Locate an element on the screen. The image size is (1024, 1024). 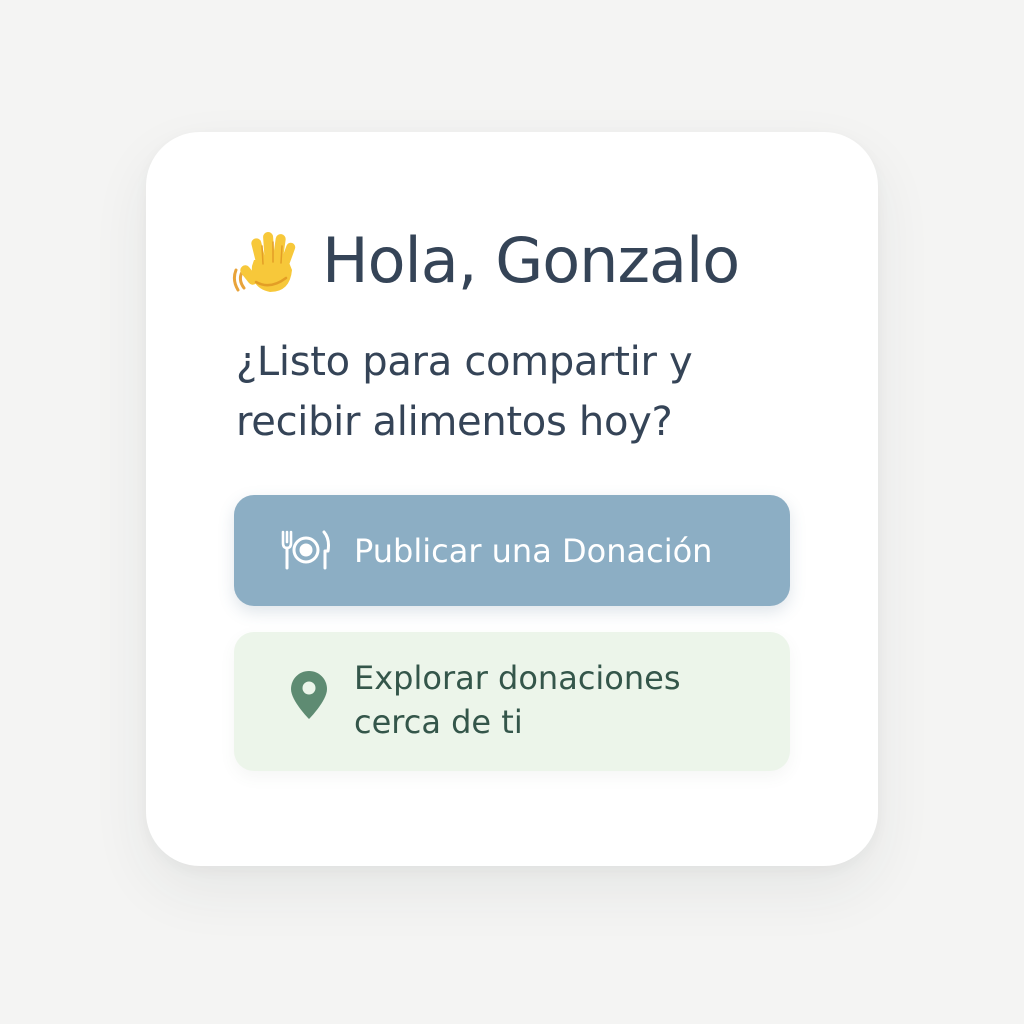
fork-plate-knife-icon is located at coordinates (305, 550).